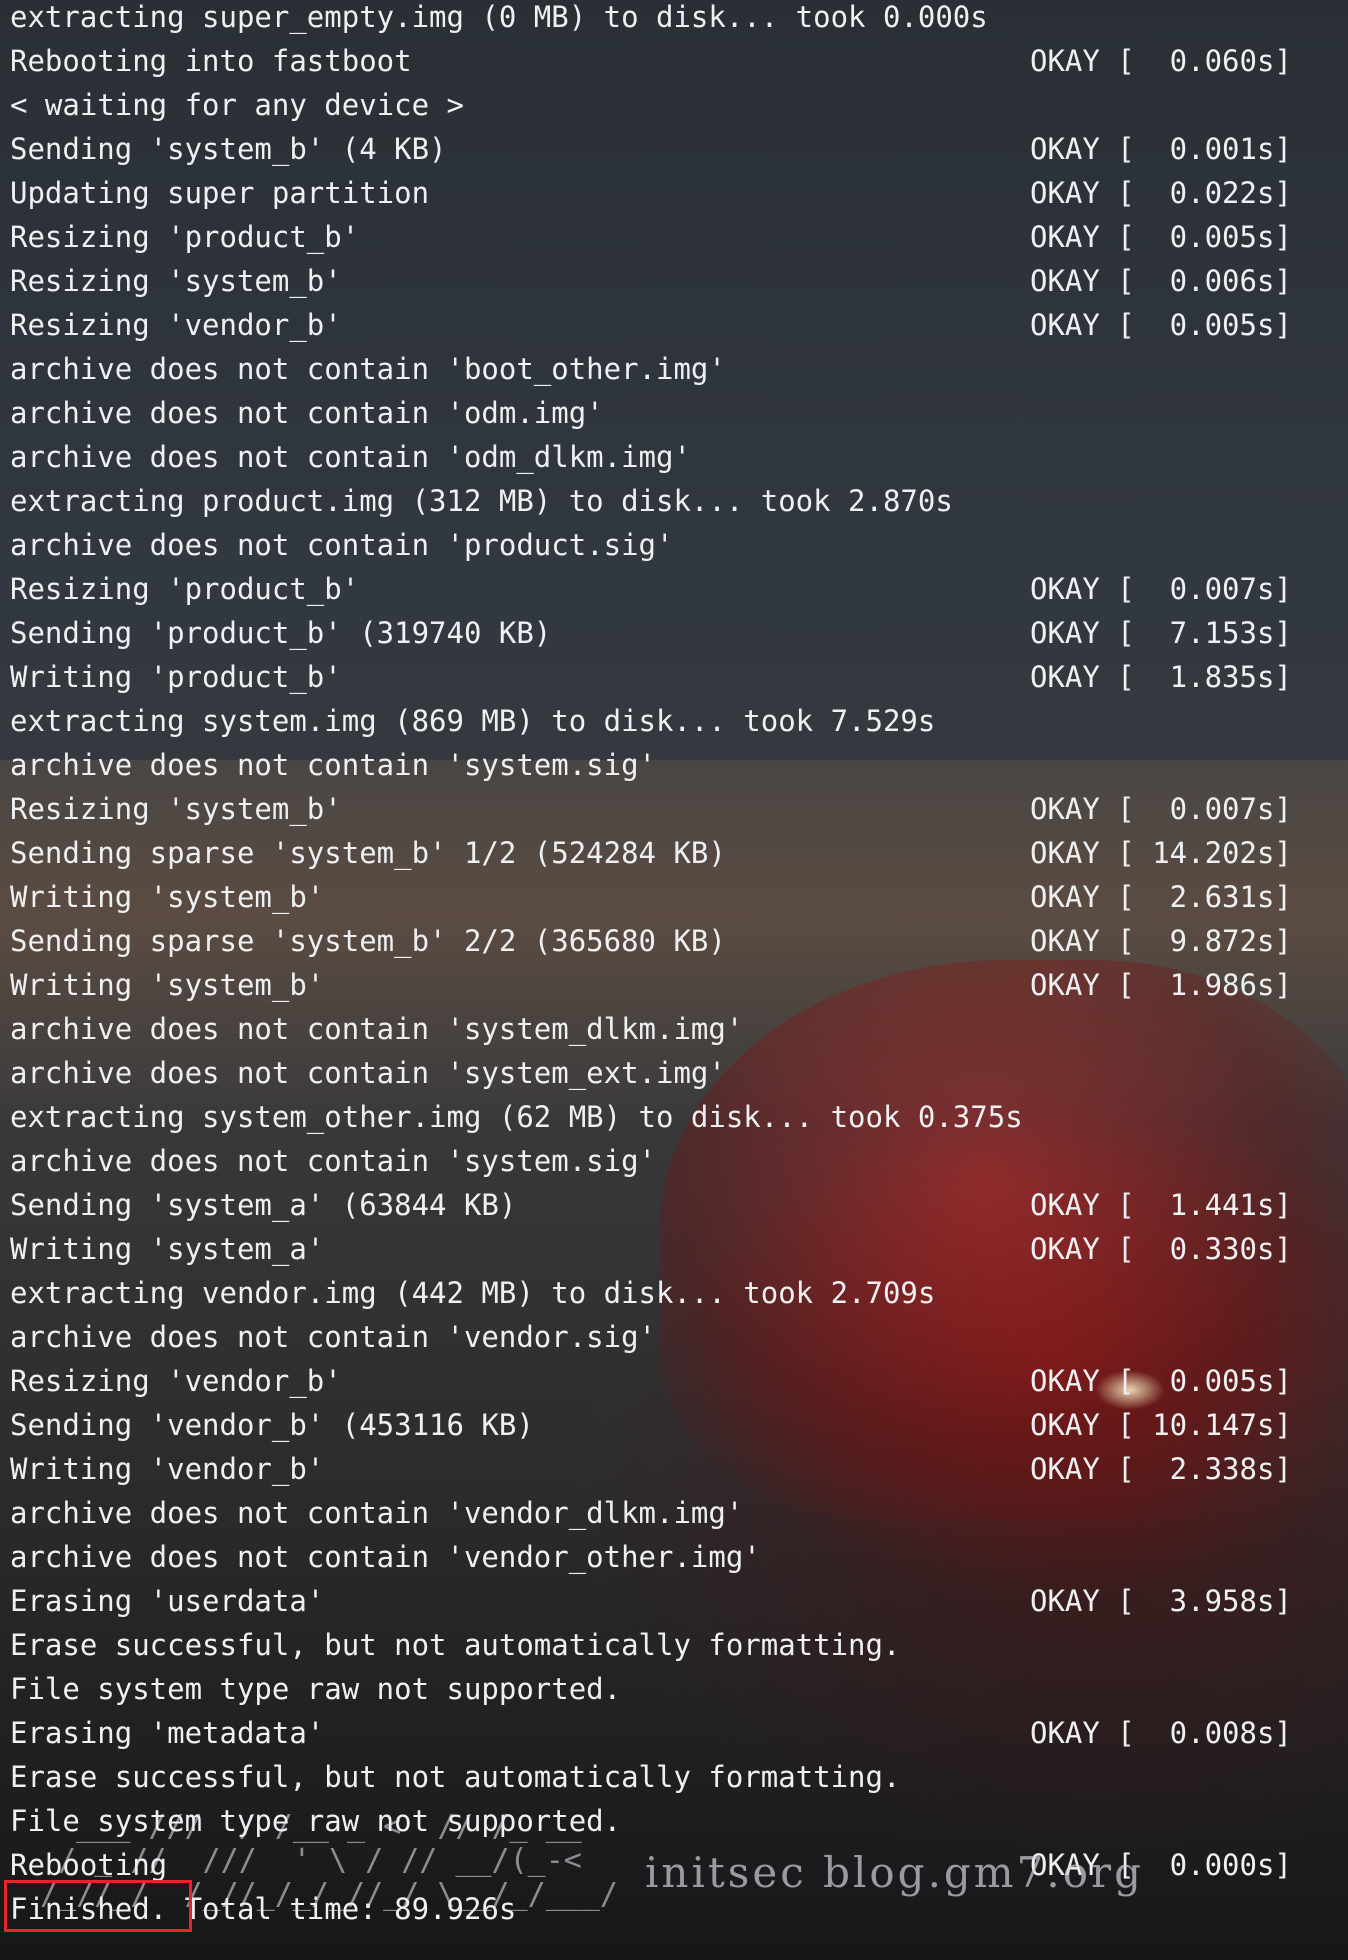 Image resolution: width=1348 pixels, height=1960 pixels. Describe the element at coordinates (167, 1733) in the screenshot. I see `terminal-line-text: Erasing 'metadata'` at that location.